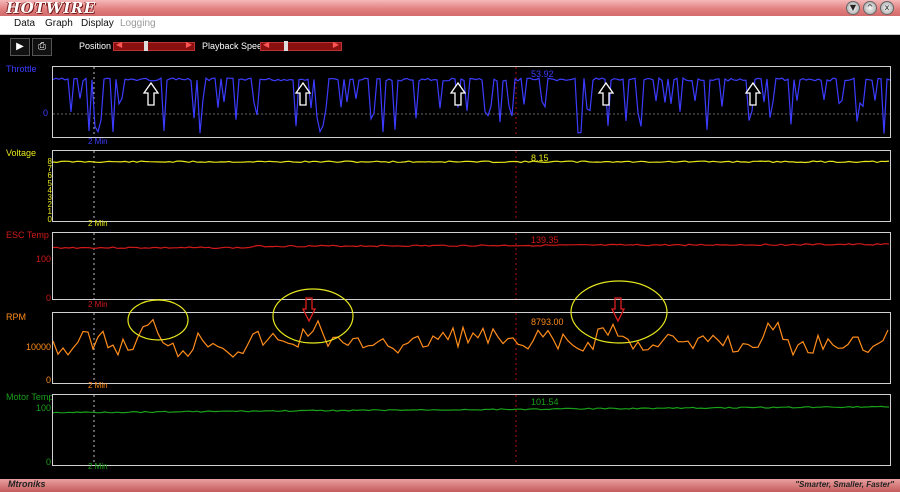 The width and height of the screenshot is (900, 492). What do you see at coordinates (471, 162) in the screenshot?
I see `voltage-trace` at bounding box center [471, 162].